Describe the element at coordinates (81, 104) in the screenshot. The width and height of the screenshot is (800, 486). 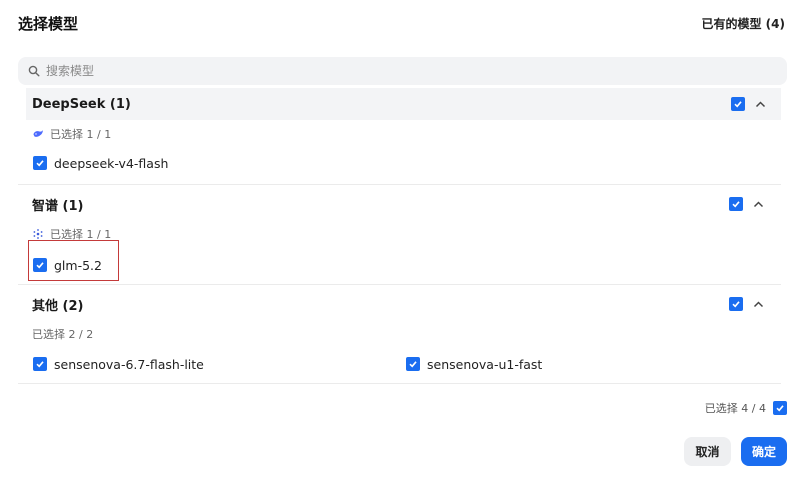
I see `group-title: DeepSeek (1)` at that location.